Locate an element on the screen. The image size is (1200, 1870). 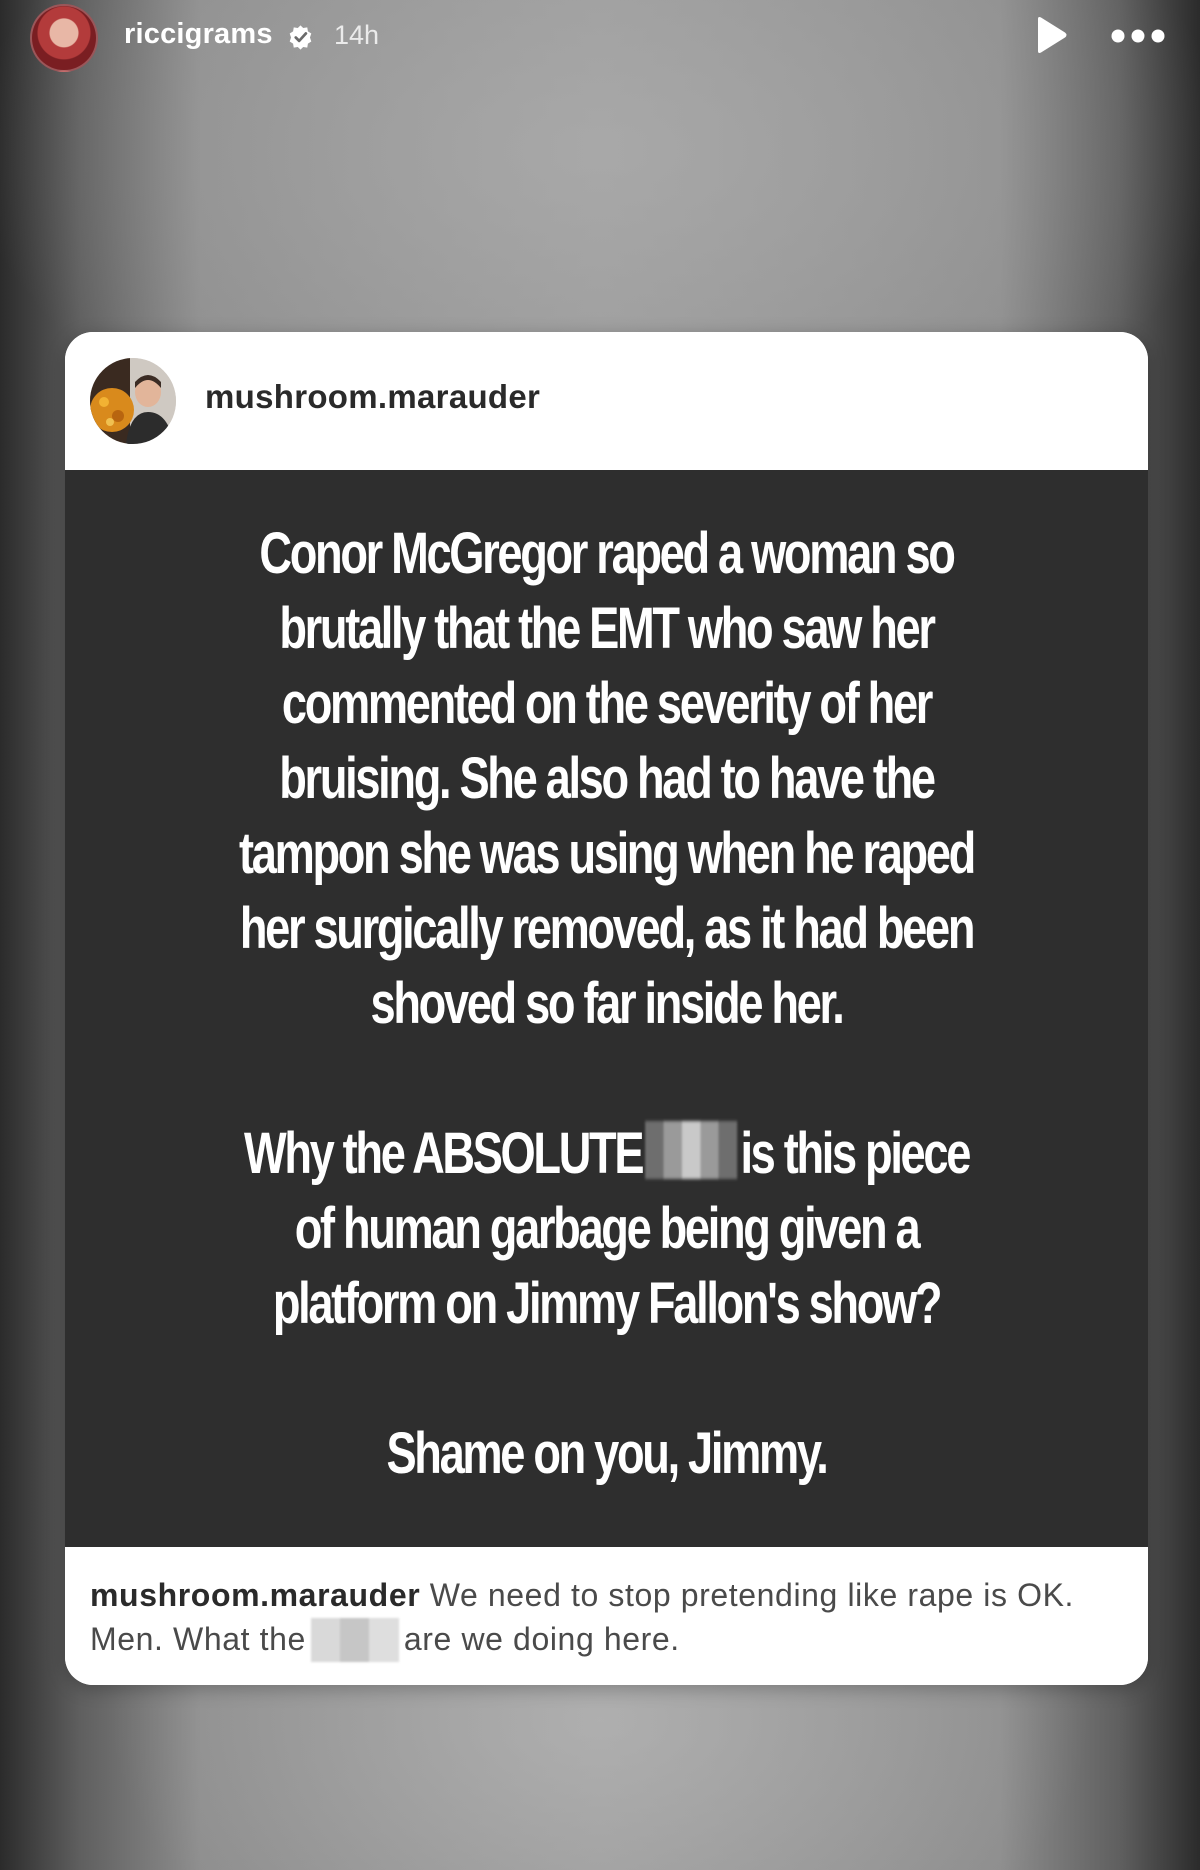
story-header: riccigrams 14h is located at coordinates (600, 40).